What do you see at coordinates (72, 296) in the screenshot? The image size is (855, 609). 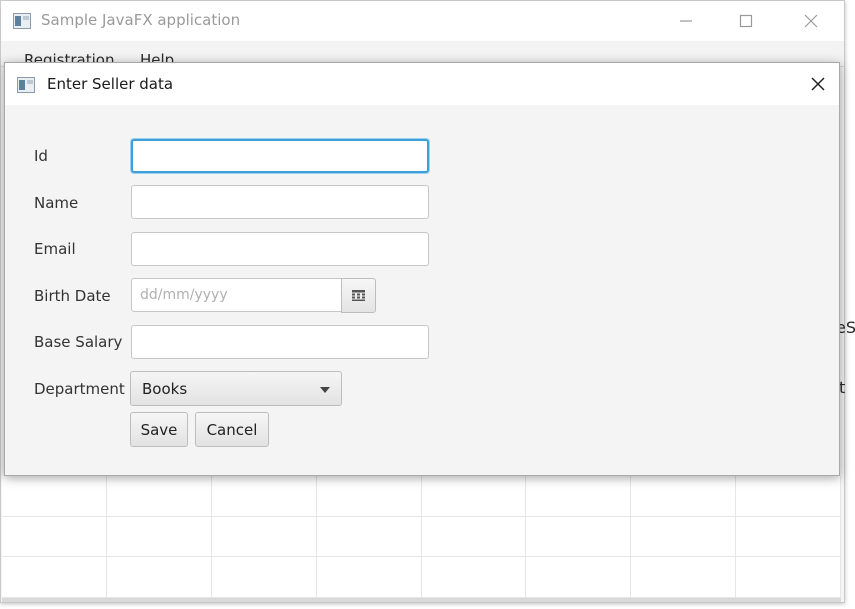 I see `birth-date-label: Birth Date` at bounding box center [72, 296].